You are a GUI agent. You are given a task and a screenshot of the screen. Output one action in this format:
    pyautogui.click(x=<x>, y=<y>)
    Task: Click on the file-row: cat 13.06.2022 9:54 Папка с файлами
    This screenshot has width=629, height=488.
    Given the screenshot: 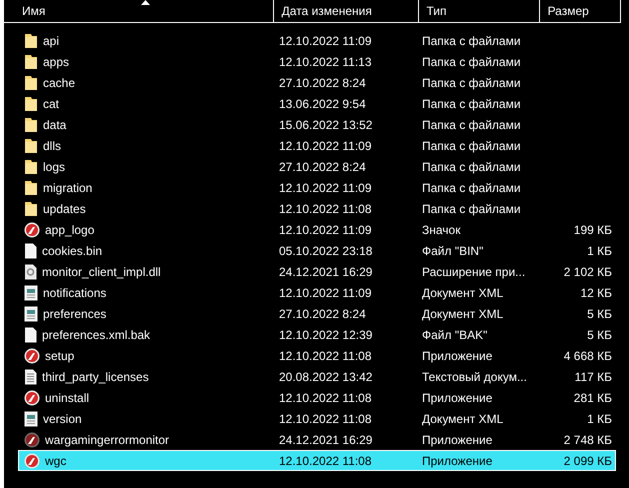 What is the action you would take?
    pyautogui.click(x=317, y=103)
    